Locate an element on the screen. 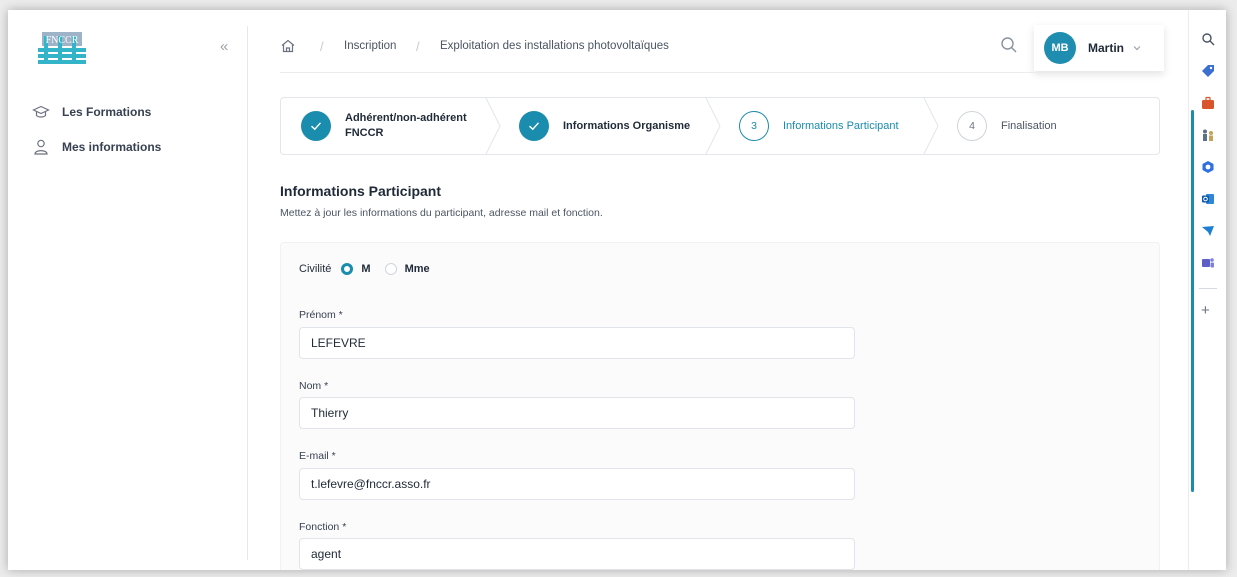  step-label: Finalisation is located at coordinates (1029, 125).